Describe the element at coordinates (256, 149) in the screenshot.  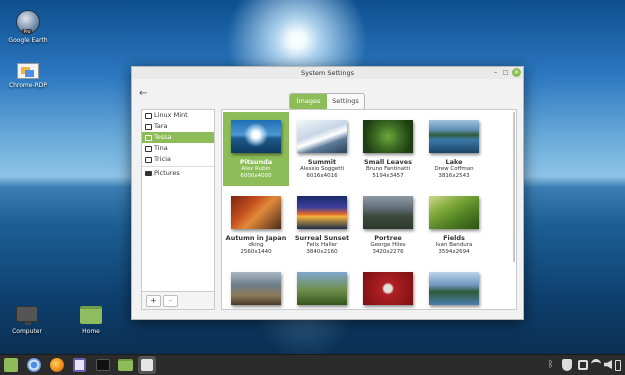
I see `wallpaper-tile-pitsunda: Pitsunda Alex Rubin 6000x4000` at that location.